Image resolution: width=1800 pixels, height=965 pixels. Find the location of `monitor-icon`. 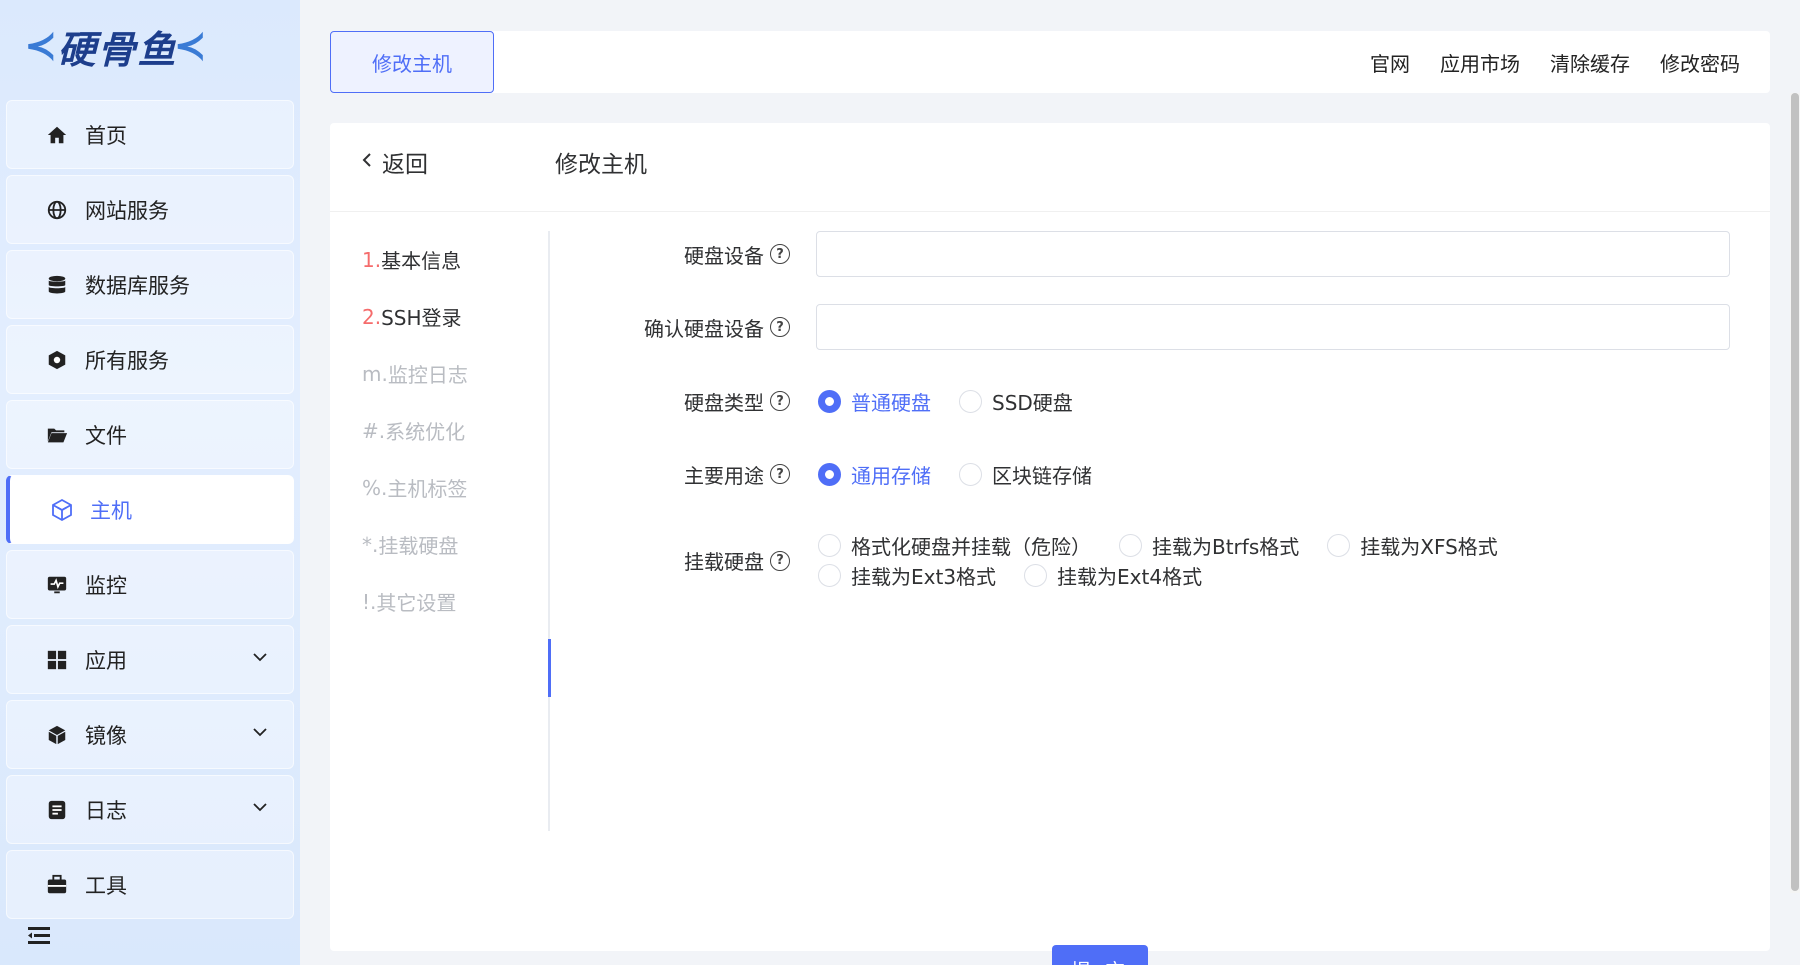

monitor-icon is located at coordinates (57, 585).